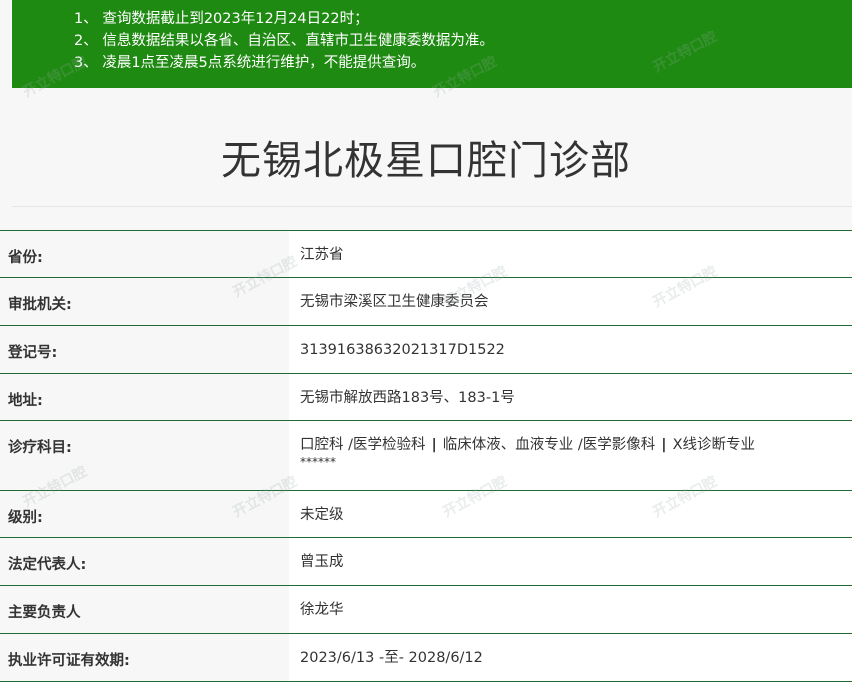 This screenshot has height=682, width=852. Describe the element at coordinates (570, 609) in the screenshot. I see `row-value: 徐龙华` at that location.